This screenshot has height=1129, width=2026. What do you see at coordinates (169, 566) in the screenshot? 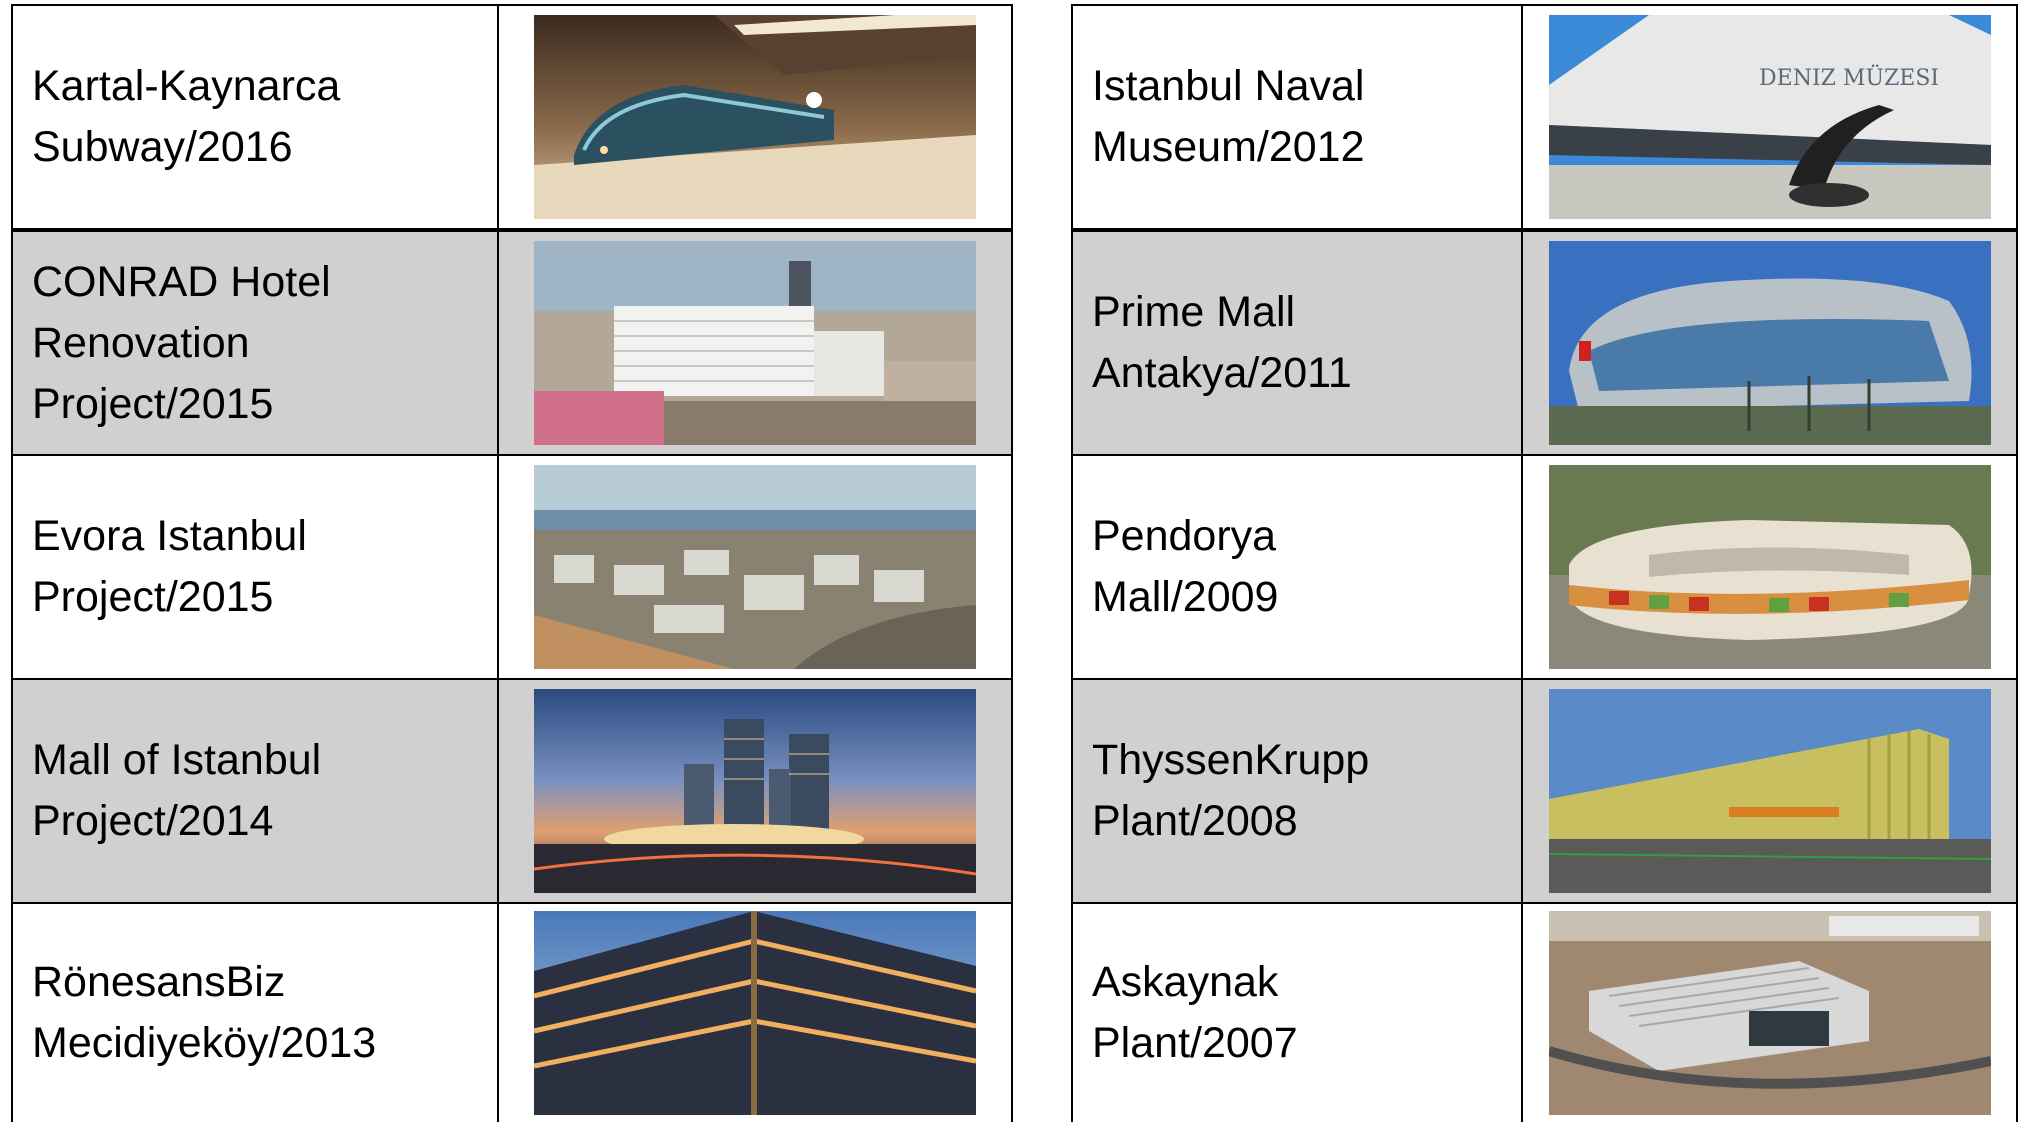
I see `project-label: Evora Istanbul Project/2015` at bounding box center [169, 566].